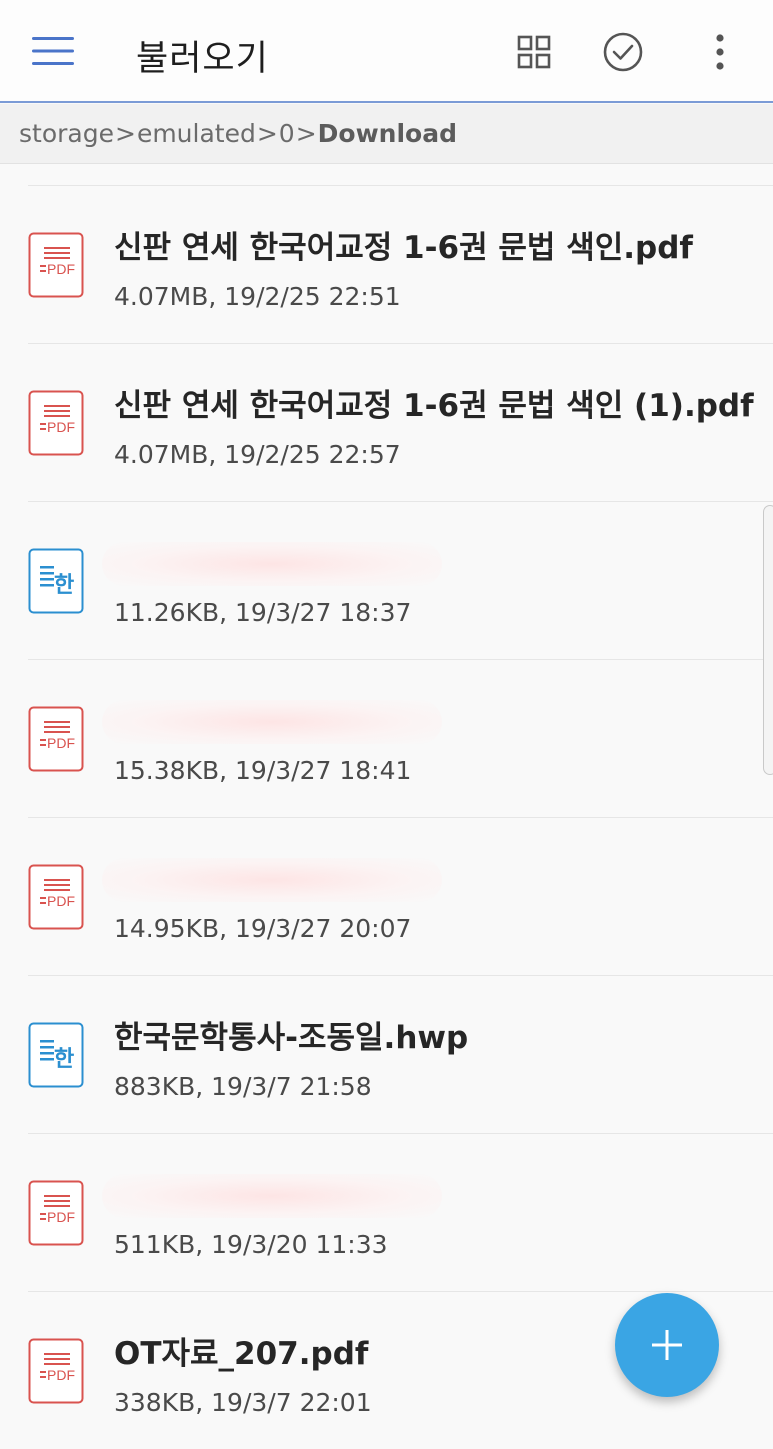 The width and height of the screenshot is (773, 1449). What do you see at coordinates (263, 928) in the screenshot?
I see `file-meta: 14.95KB, 19/3/27 20:07` at bounding box center [263, 928].